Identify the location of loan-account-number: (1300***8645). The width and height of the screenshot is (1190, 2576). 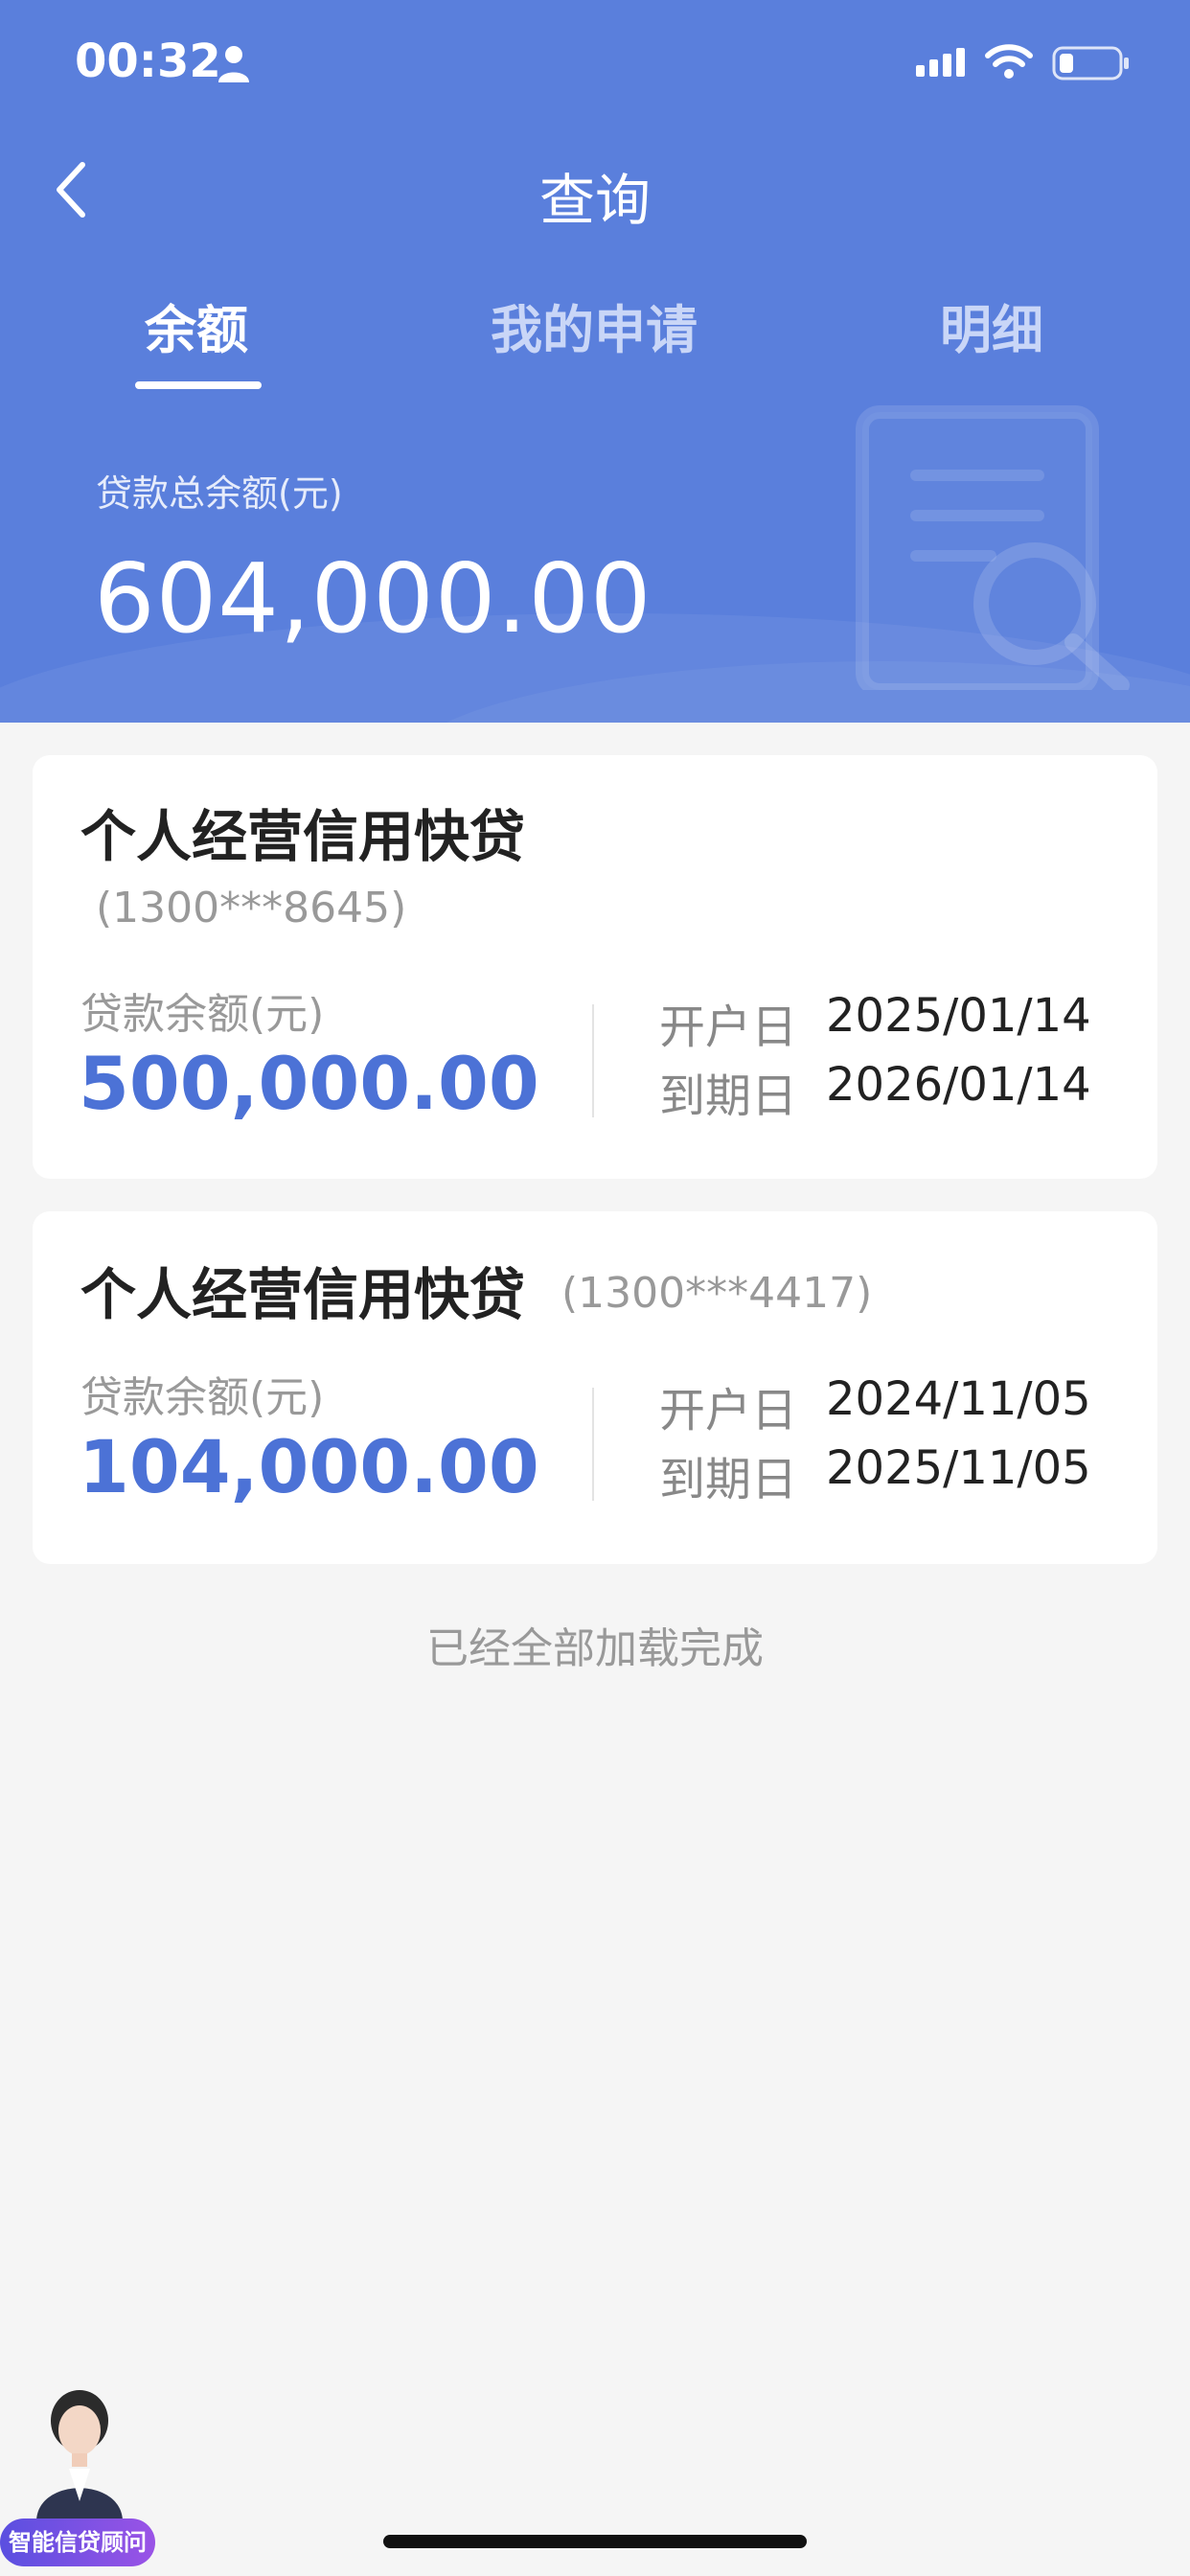
(251, 908).